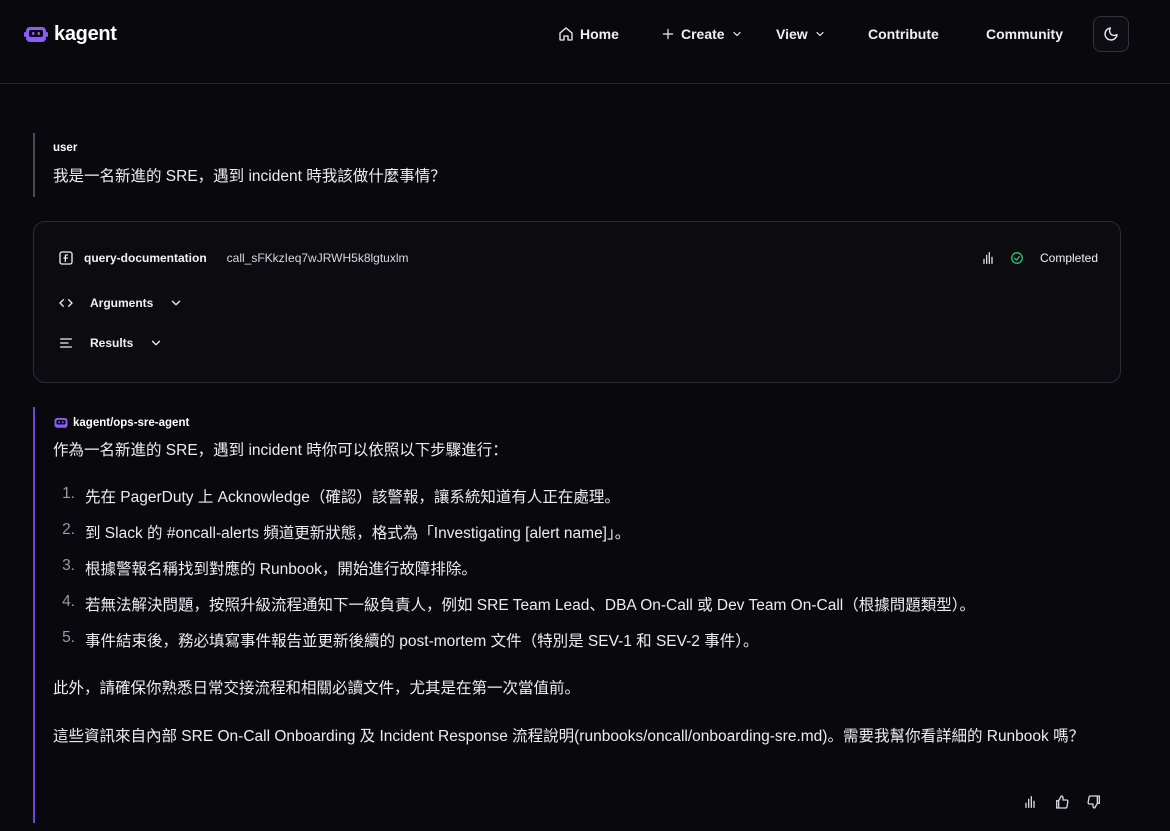 Image resolution: width=1170 pixels, height=831 pixels. Describe the element at coordinates (317, 688) in the screenshot. I see `agent-paragraph-1: 此外，請確保你熟悉日常交接流程和相關必讀文件，尤其是在第一次當值前。` at that location.